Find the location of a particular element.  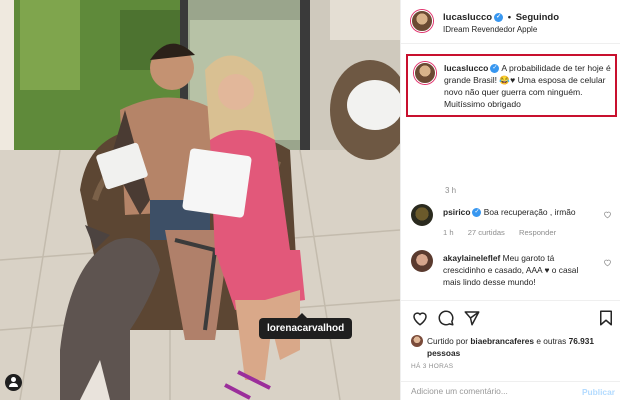

publish-button: Publicar is located at coordinates (598, 392).